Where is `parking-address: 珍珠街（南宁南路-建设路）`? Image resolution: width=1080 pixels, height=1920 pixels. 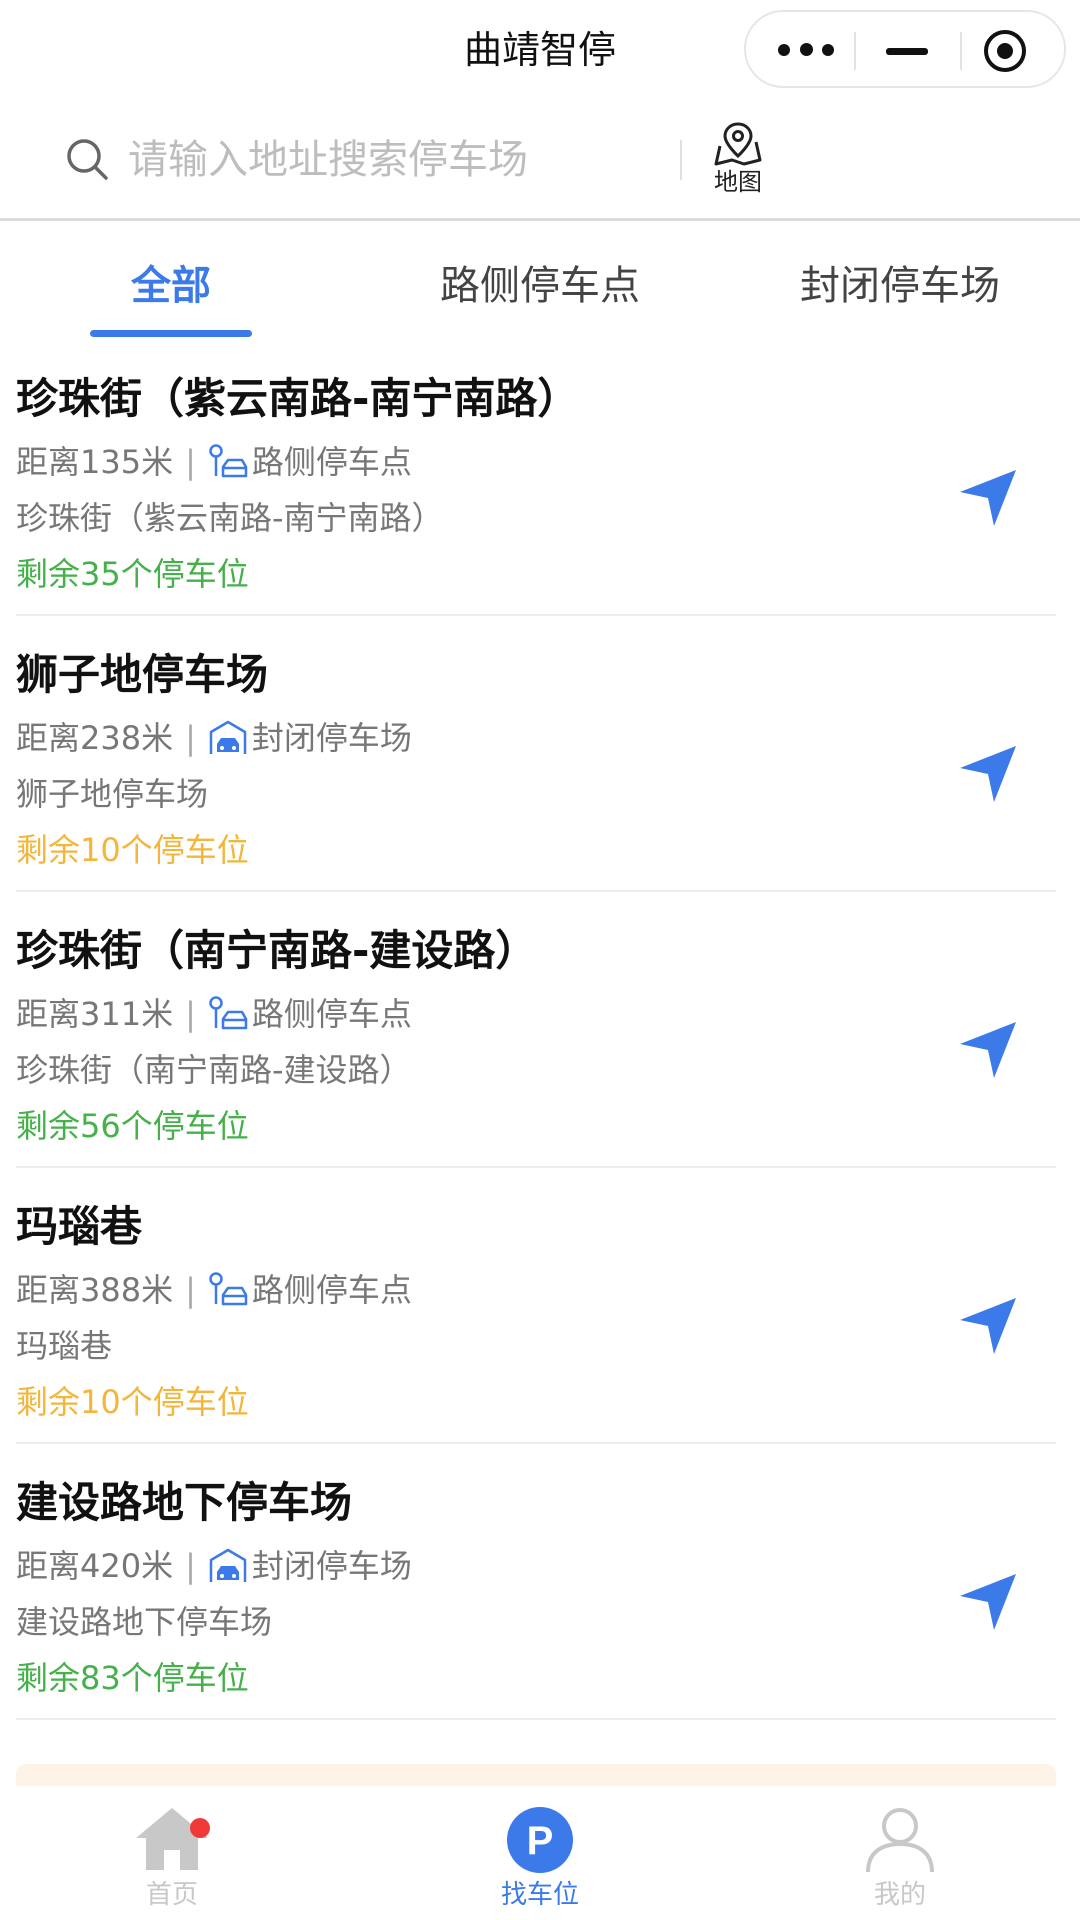
parking-address: 珍珠街（南宁南路-建设路） is located at coordinates (214, 1070).